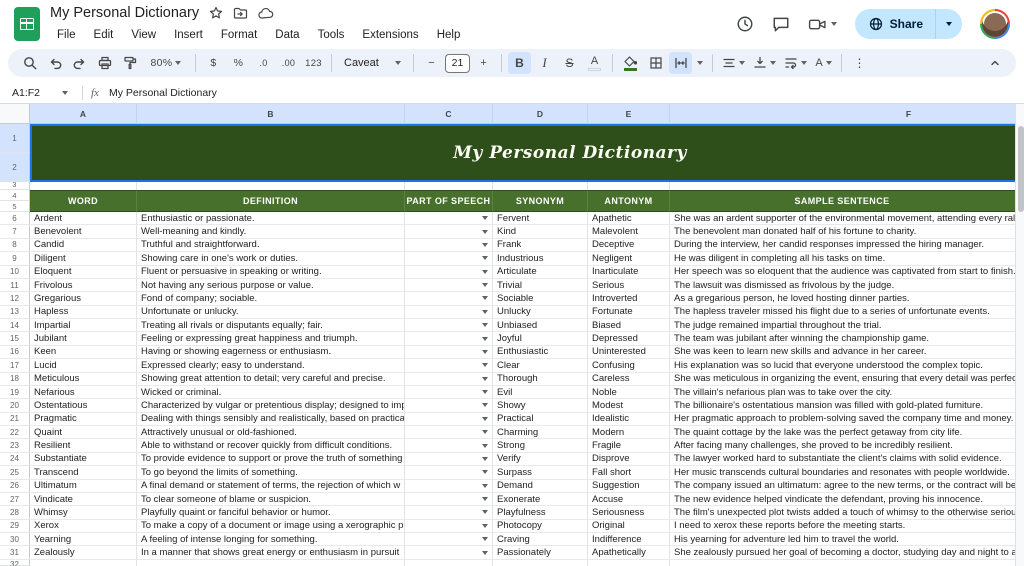 The image size is (1024, 566). I want to click on menu-item-view: View, so click(143, 35).